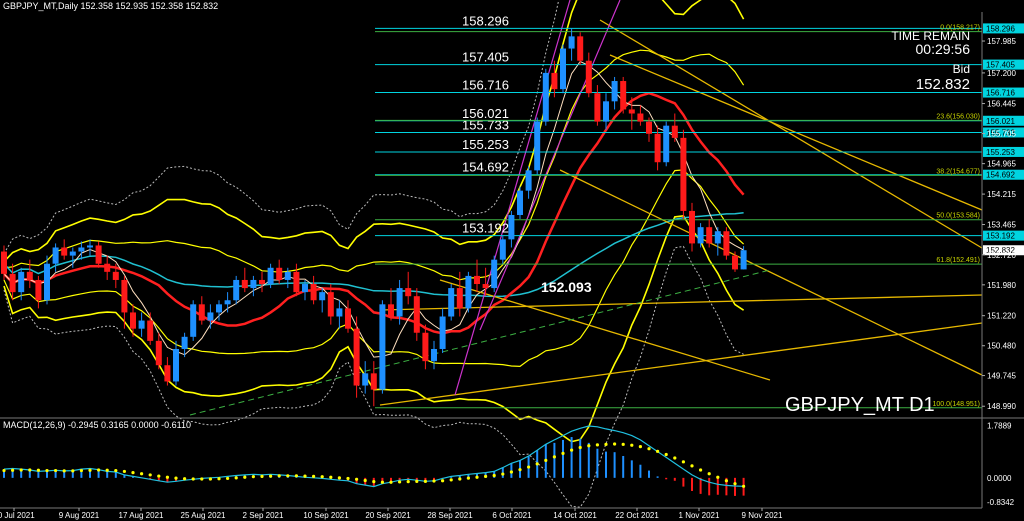 The width and height of the screenshot is (1024, 521). Describe the element at coordinates (999, 426) in the screenshot. I see `macd-tick-label: 1.7889` at that location.